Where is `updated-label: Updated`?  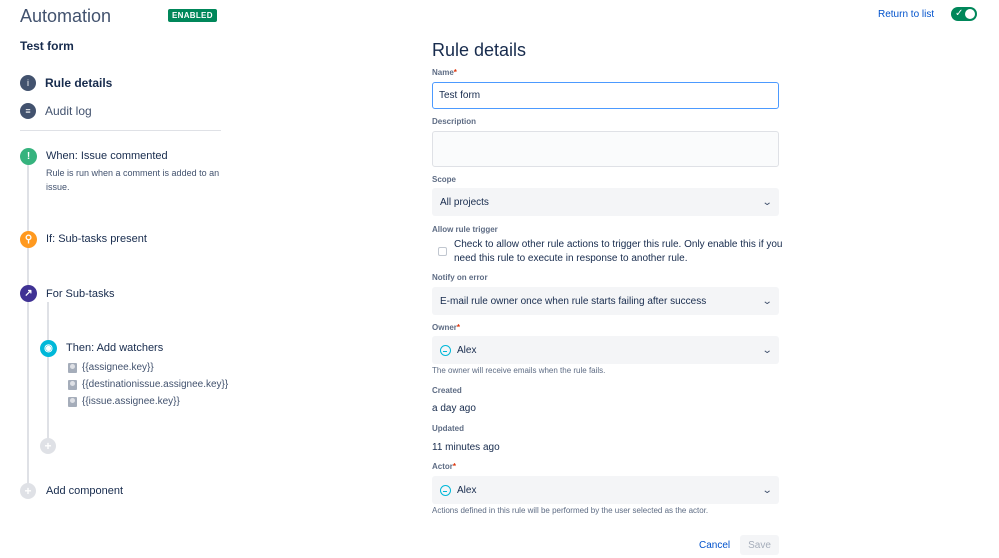
updated-label: Updated is located at coordinates (448, 428).